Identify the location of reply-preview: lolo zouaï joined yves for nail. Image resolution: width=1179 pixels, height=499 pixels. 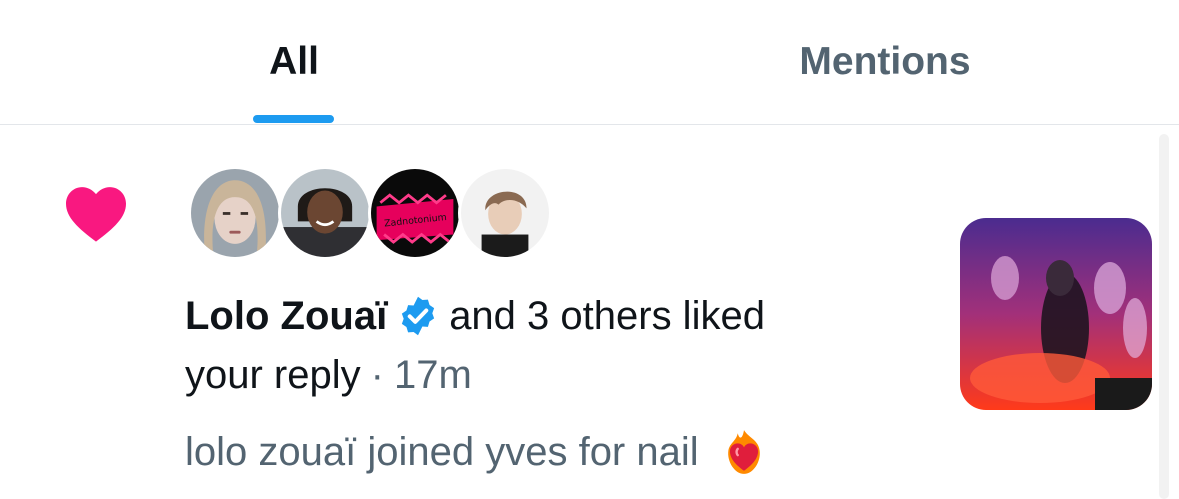
(477, 452).